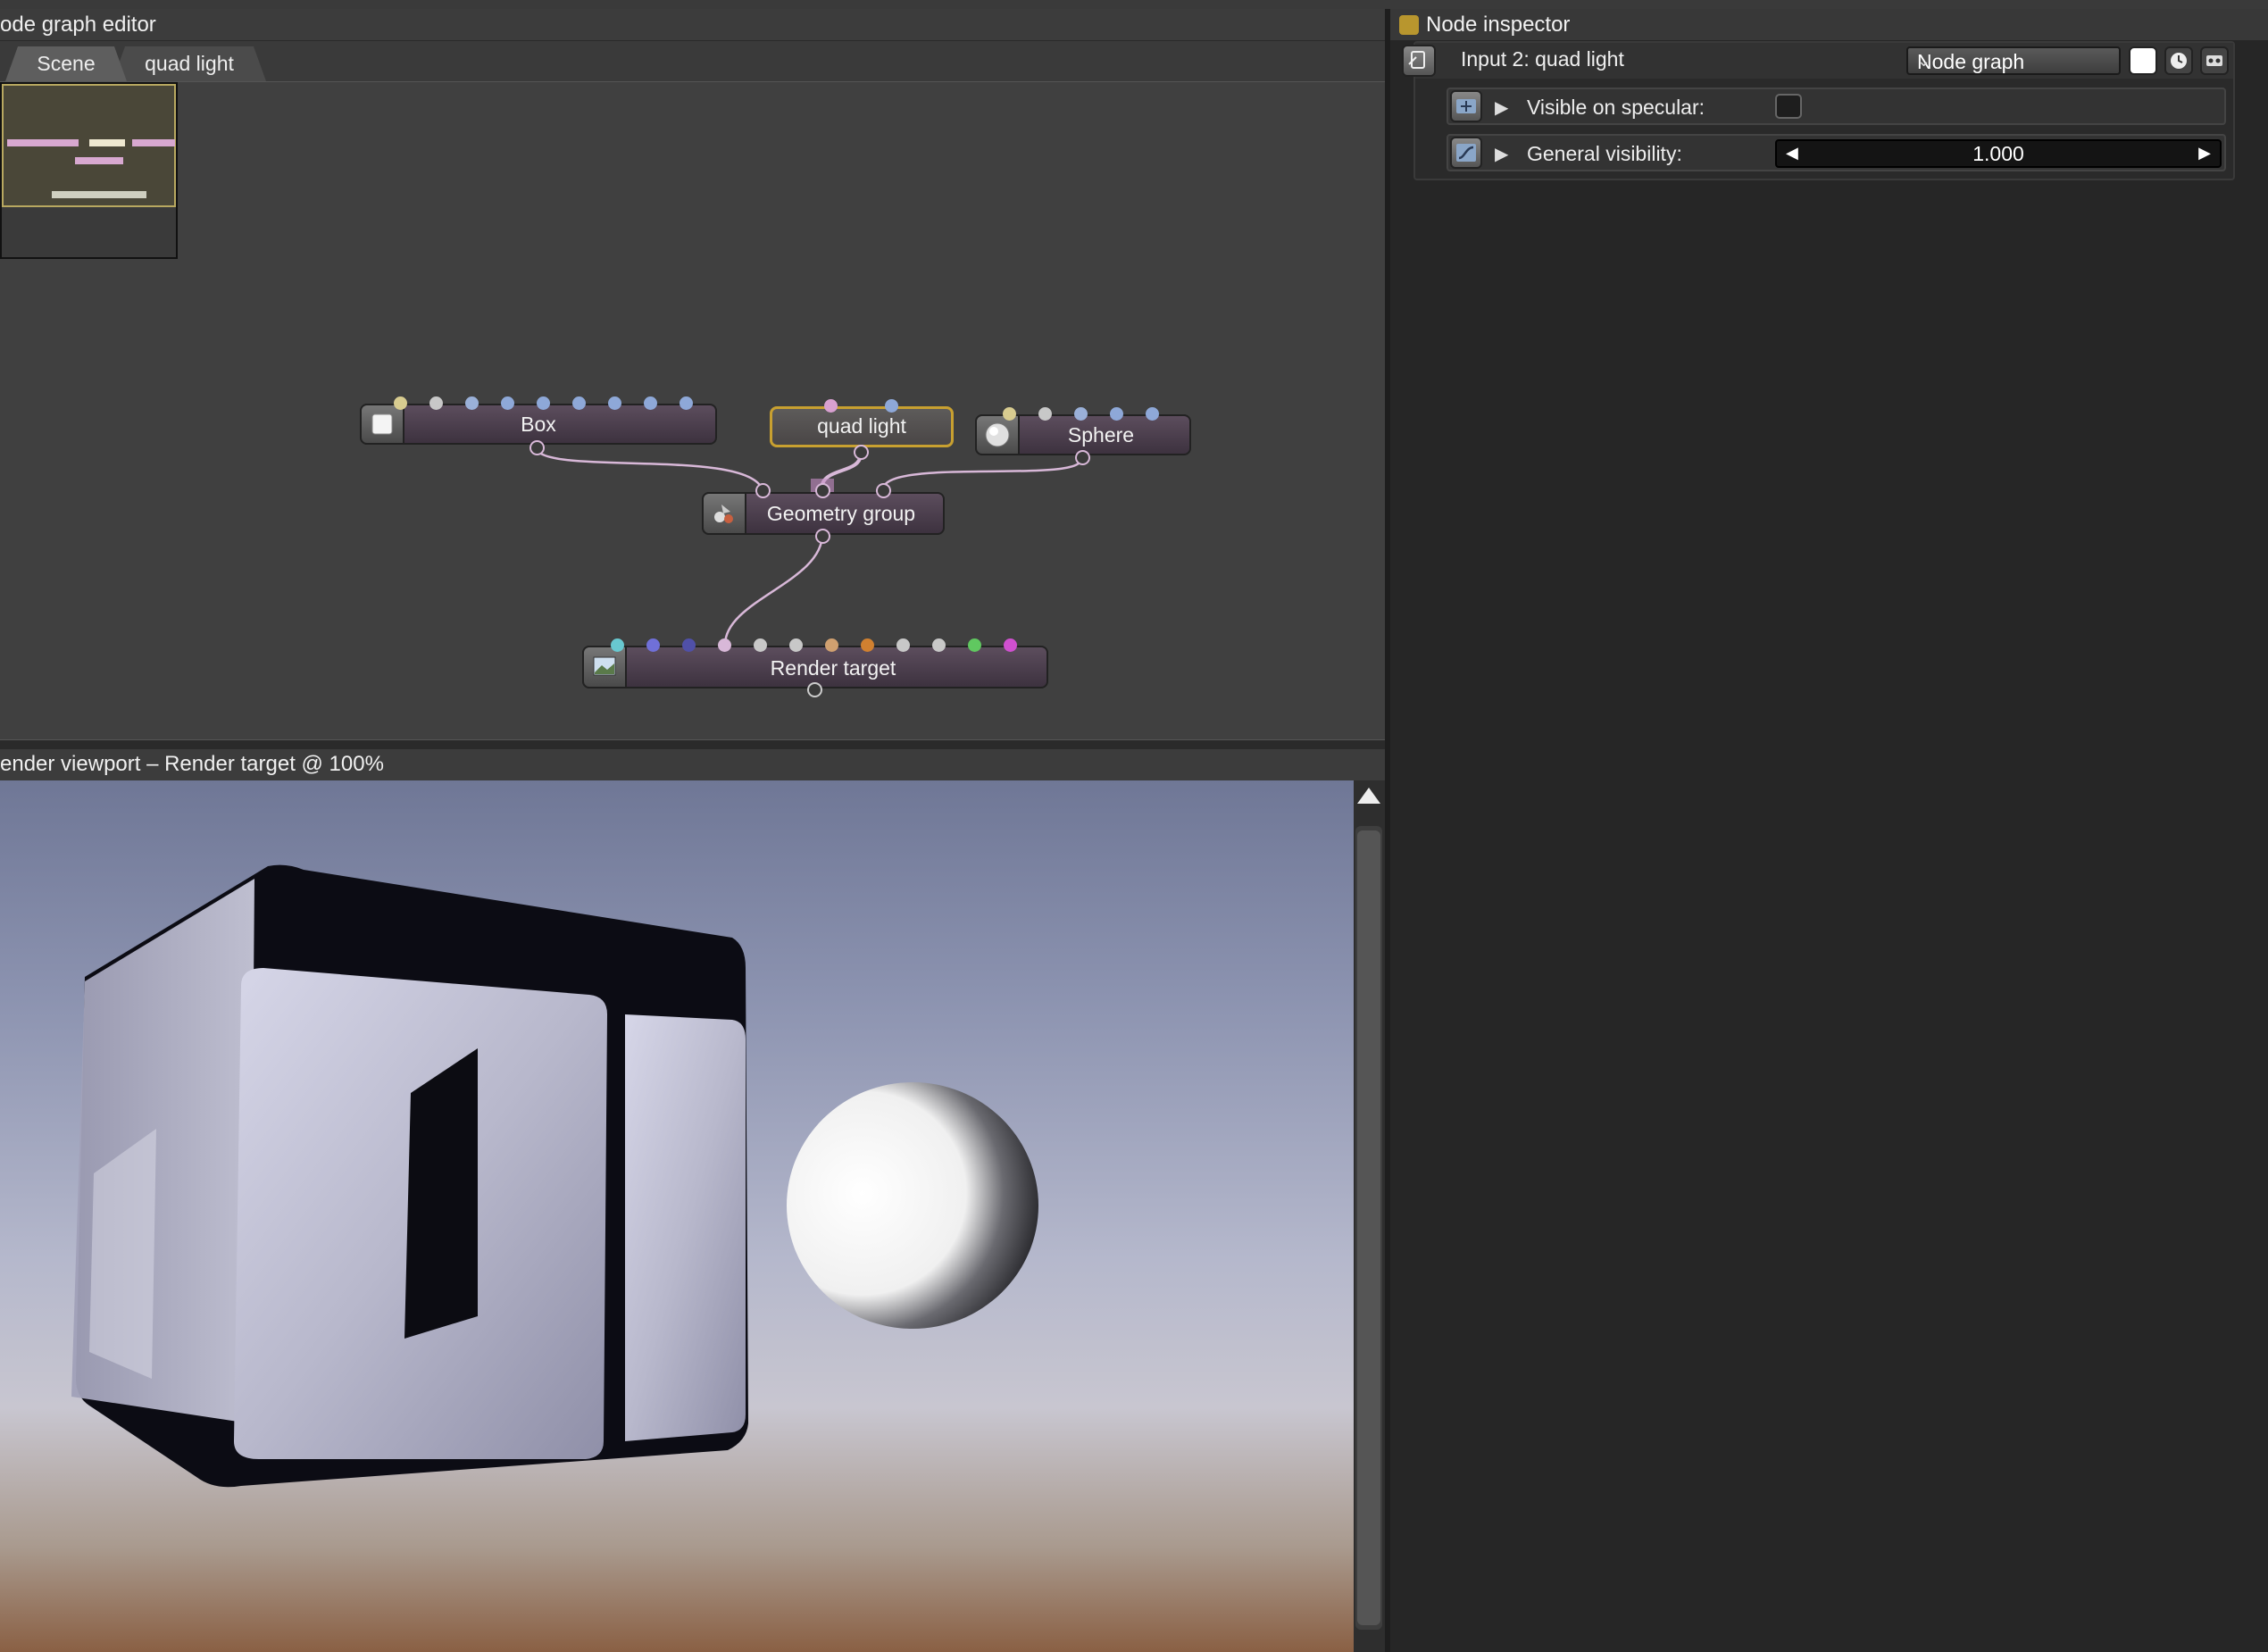 The width and height of the screenshot is (2268, 1652). Describe the element at coordinates (692, 25) in the screenshot. I see `node-graph-title-bar: ode graph editor` at that location.